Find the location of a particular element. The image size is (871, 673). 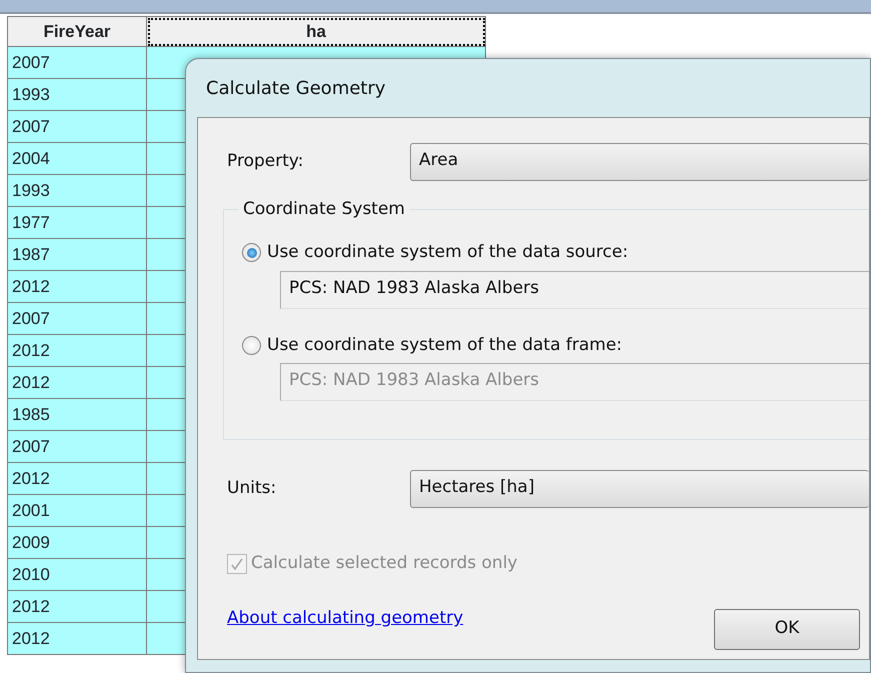

column-header: ha is located at coordinates (316, 31).